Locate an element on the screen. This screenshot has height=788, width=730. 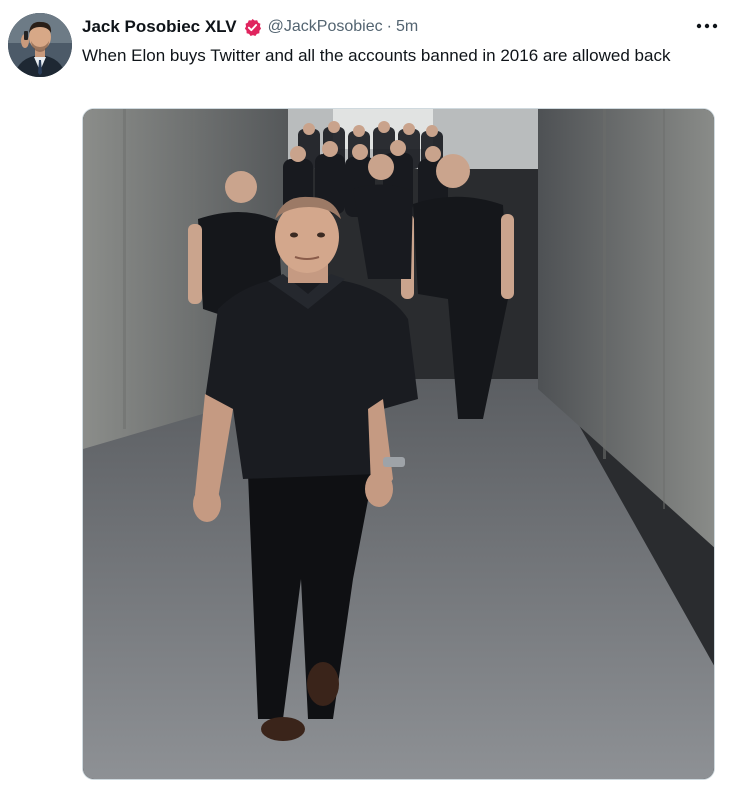
more-options-button is located at coordinates (707, 26).